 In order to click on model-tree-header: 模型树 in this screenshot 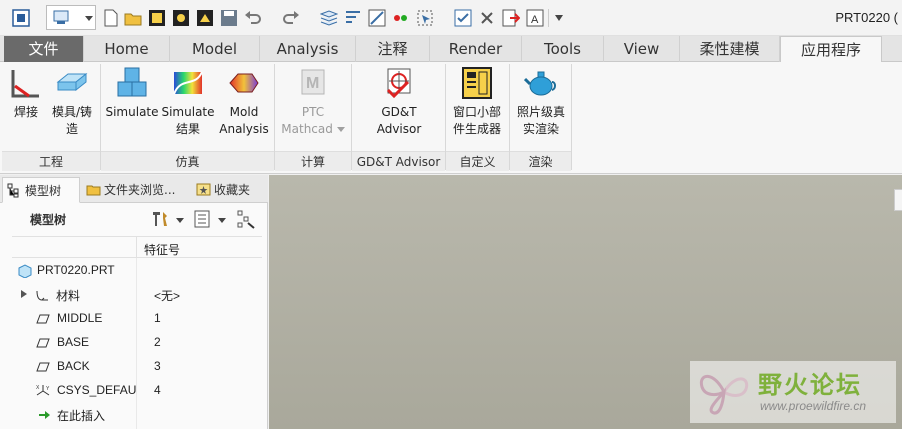, I will do `click(134, 218)`.